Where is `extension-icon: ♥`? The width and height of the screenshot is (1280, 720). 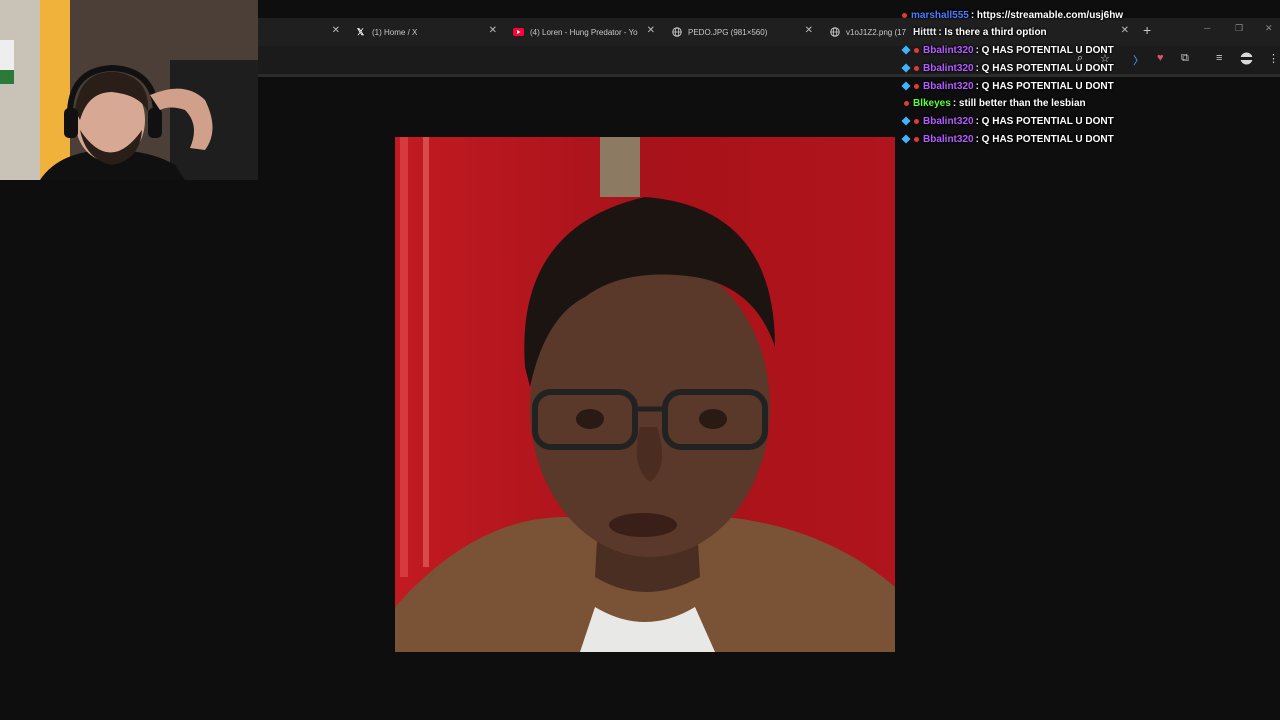
extension-icon: ♥ is located at coordinates (1160, 58).